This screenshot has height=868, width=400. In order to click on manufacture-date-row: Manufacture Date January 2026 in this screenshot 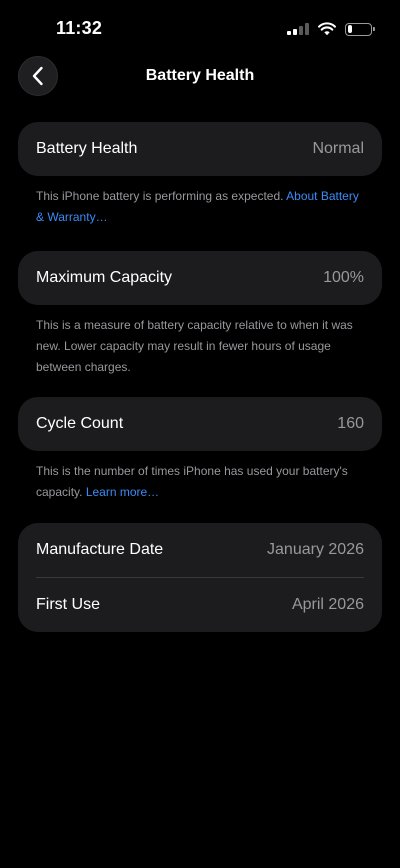, I will do `click(200, 550)`.